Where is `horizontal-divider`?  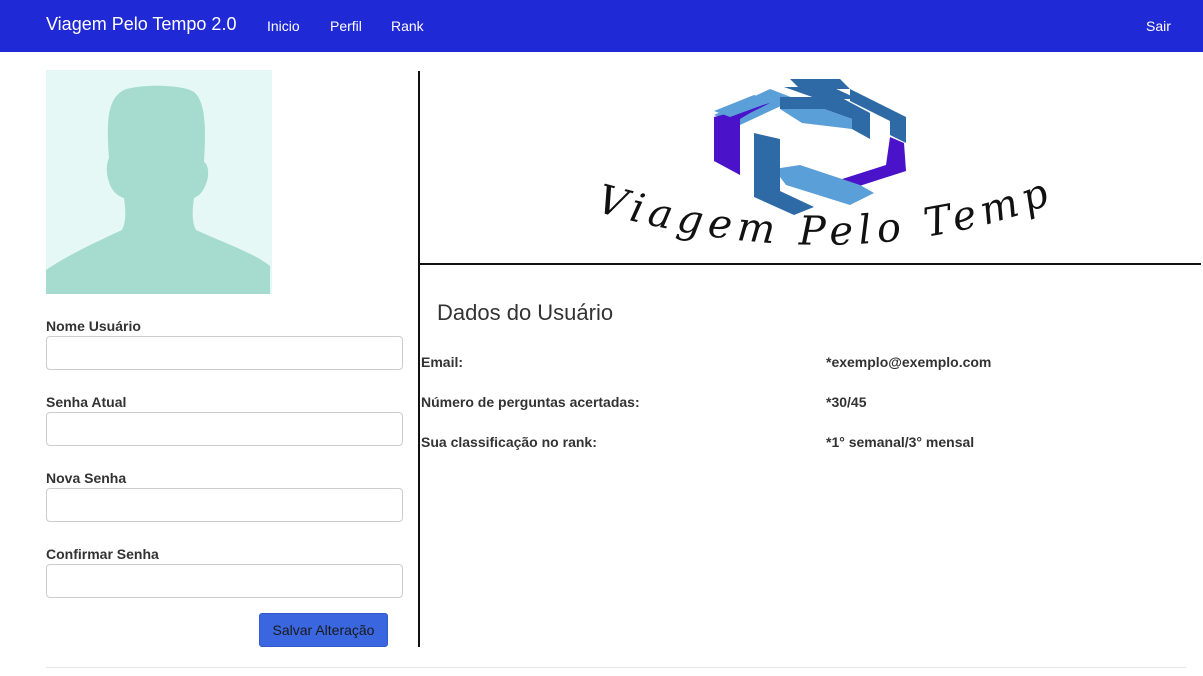 horizontal-divider is located at coordinates (810, 264).